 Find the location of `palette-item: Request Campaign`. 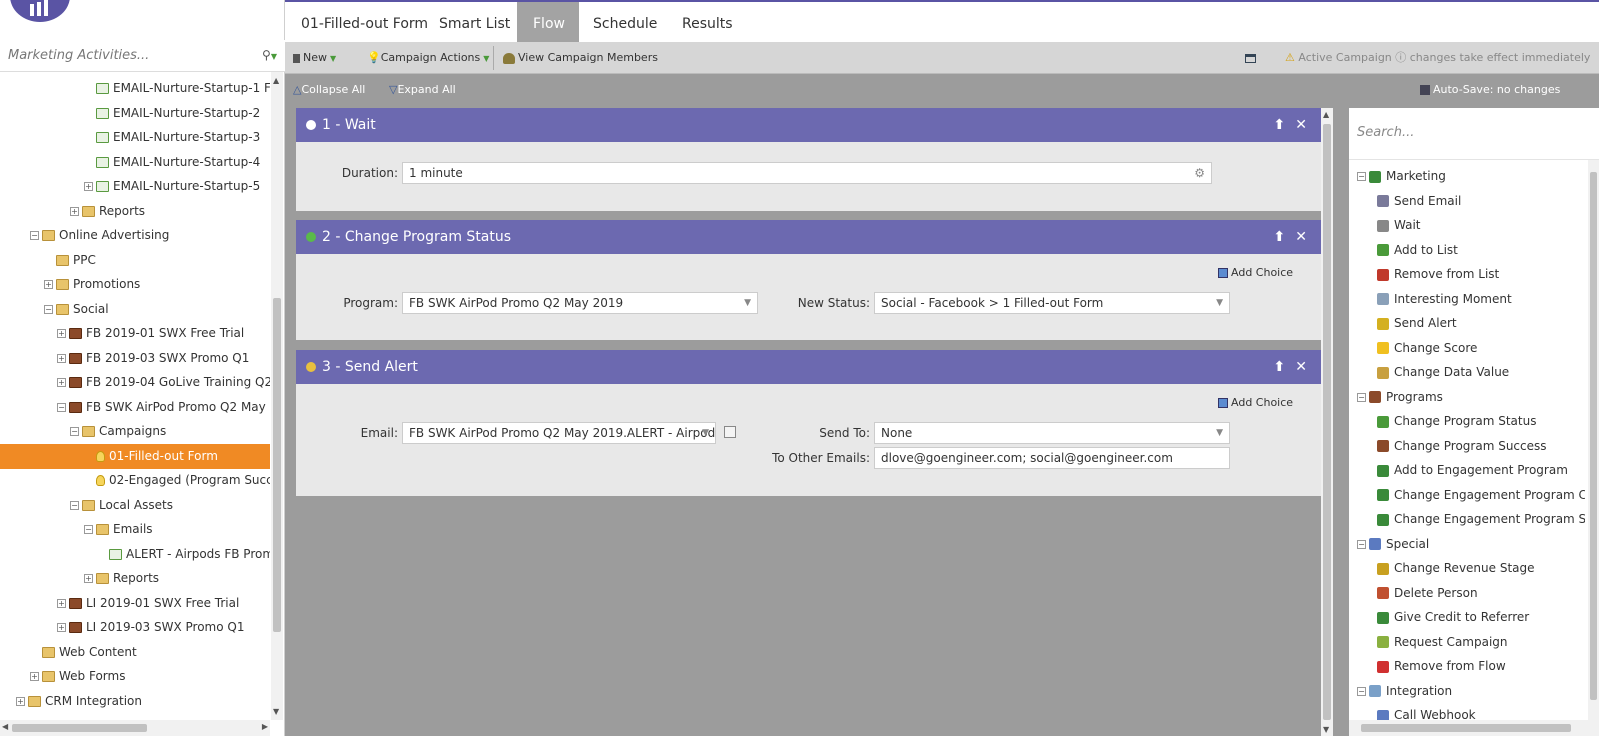

palette-item: Request Campaign is located at coordinates (1467, 642).